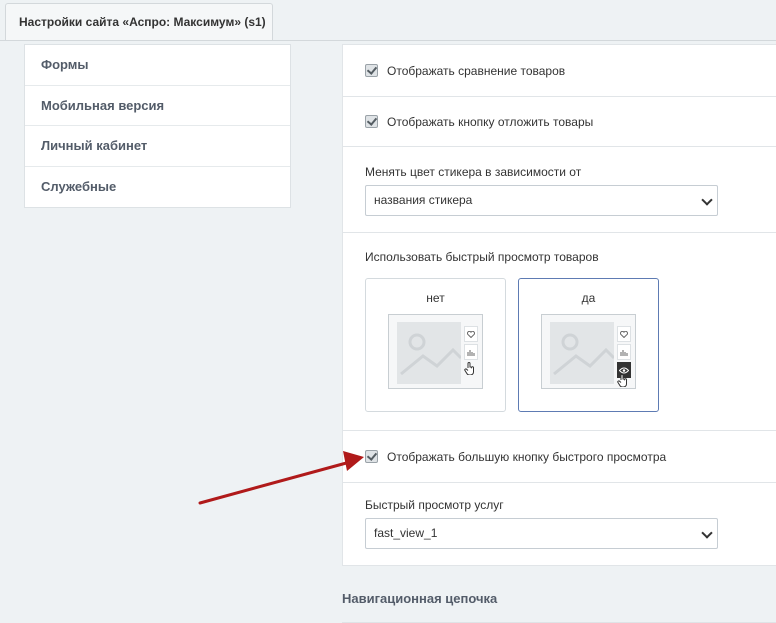  I want to click on annotation-arrow-icon, so click(281, 478).